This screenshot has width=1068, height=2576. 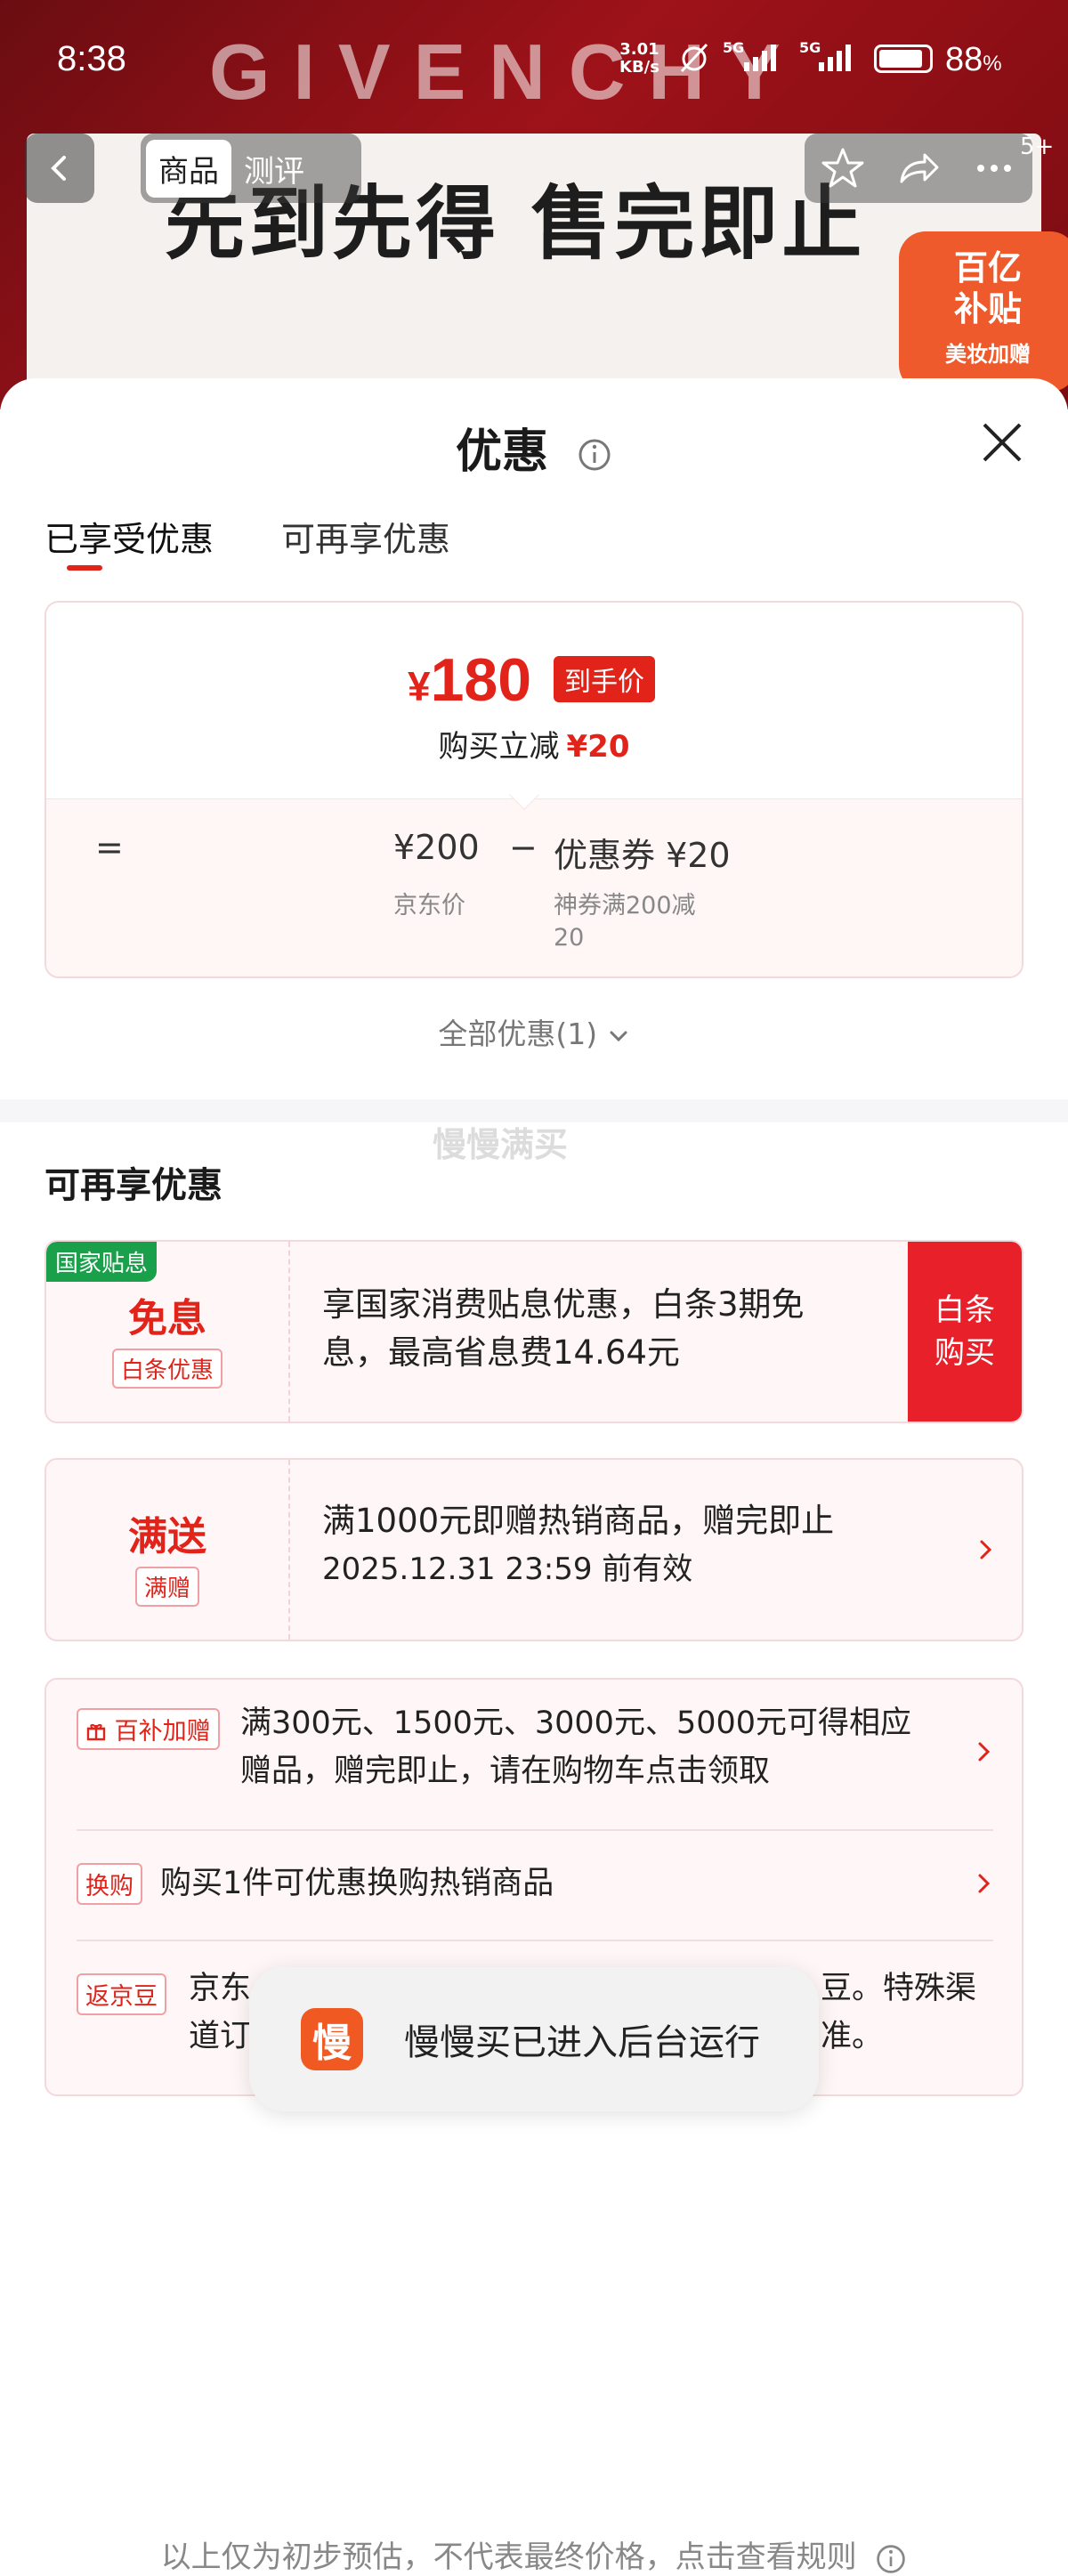 What do you see at coordinates (420, 686) in the screenshot?
I see `final-price-symbol: ¥` at bounding box center [420, 686].